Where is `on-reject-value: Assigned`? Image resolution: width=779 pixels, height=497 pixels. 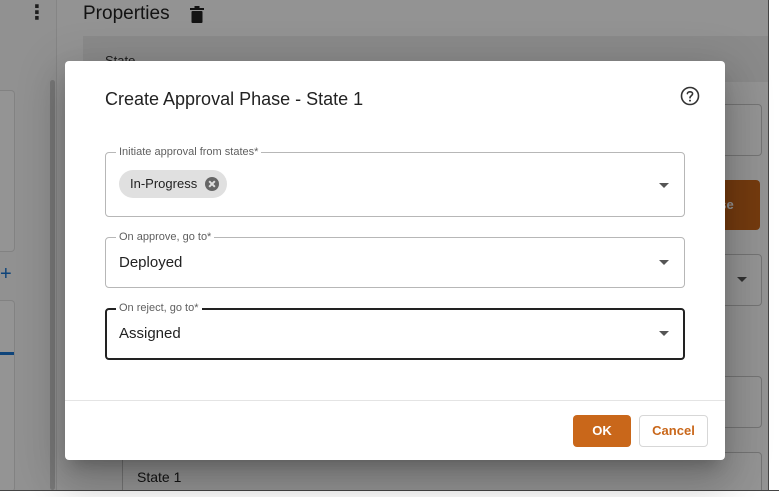 on-reject-value: Assigned is located at coordinates (150, 333).